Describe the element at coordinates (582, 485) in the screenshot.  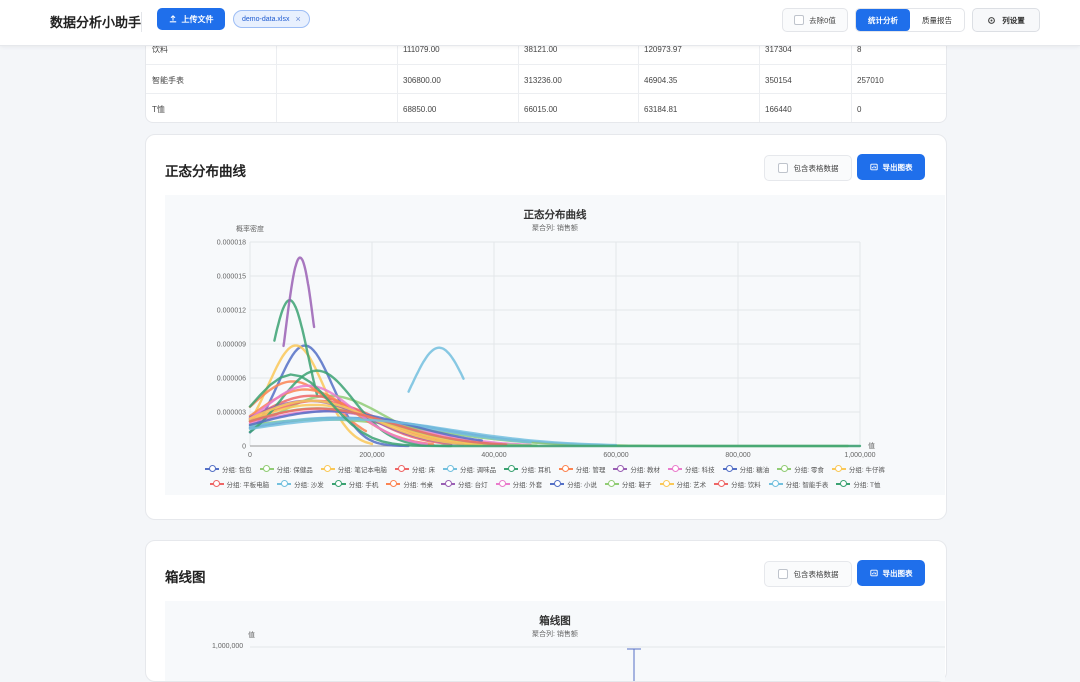
I see `legend-label: 分组: 小说` at that location.